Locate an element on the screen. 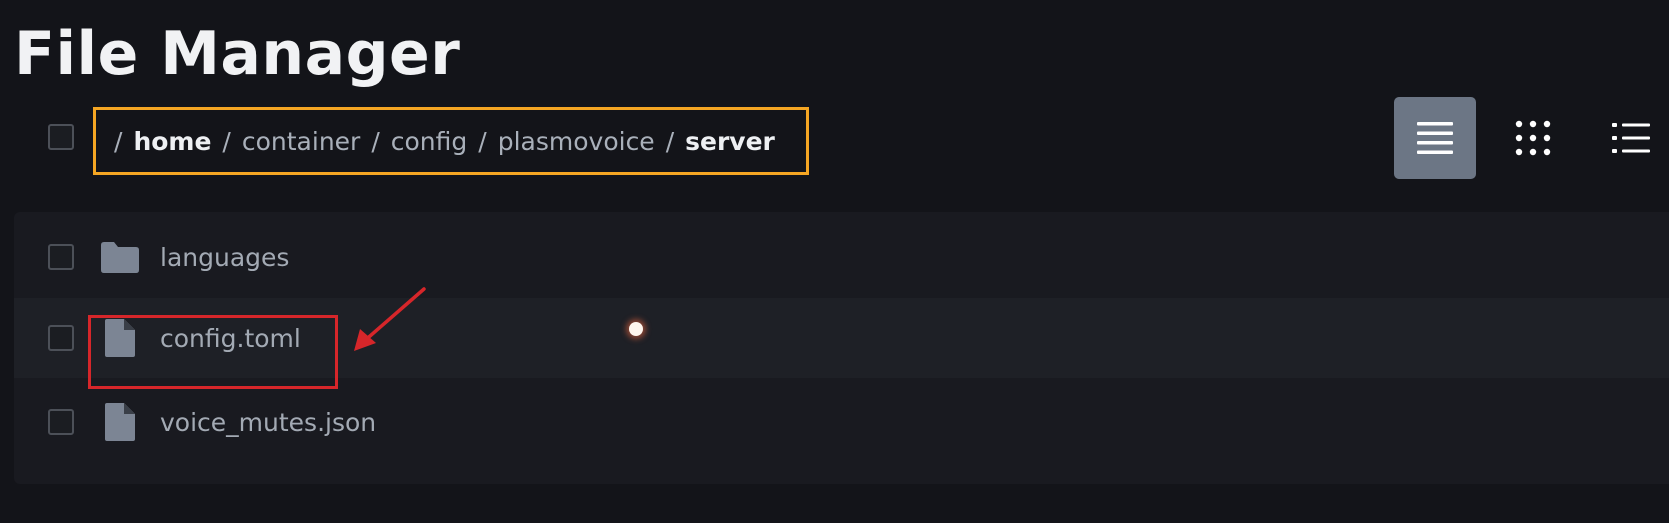 Image resolution: width=1669 pixels, height=523 pixels. breadcrumb-config: config is located at coordinates (429, 141).